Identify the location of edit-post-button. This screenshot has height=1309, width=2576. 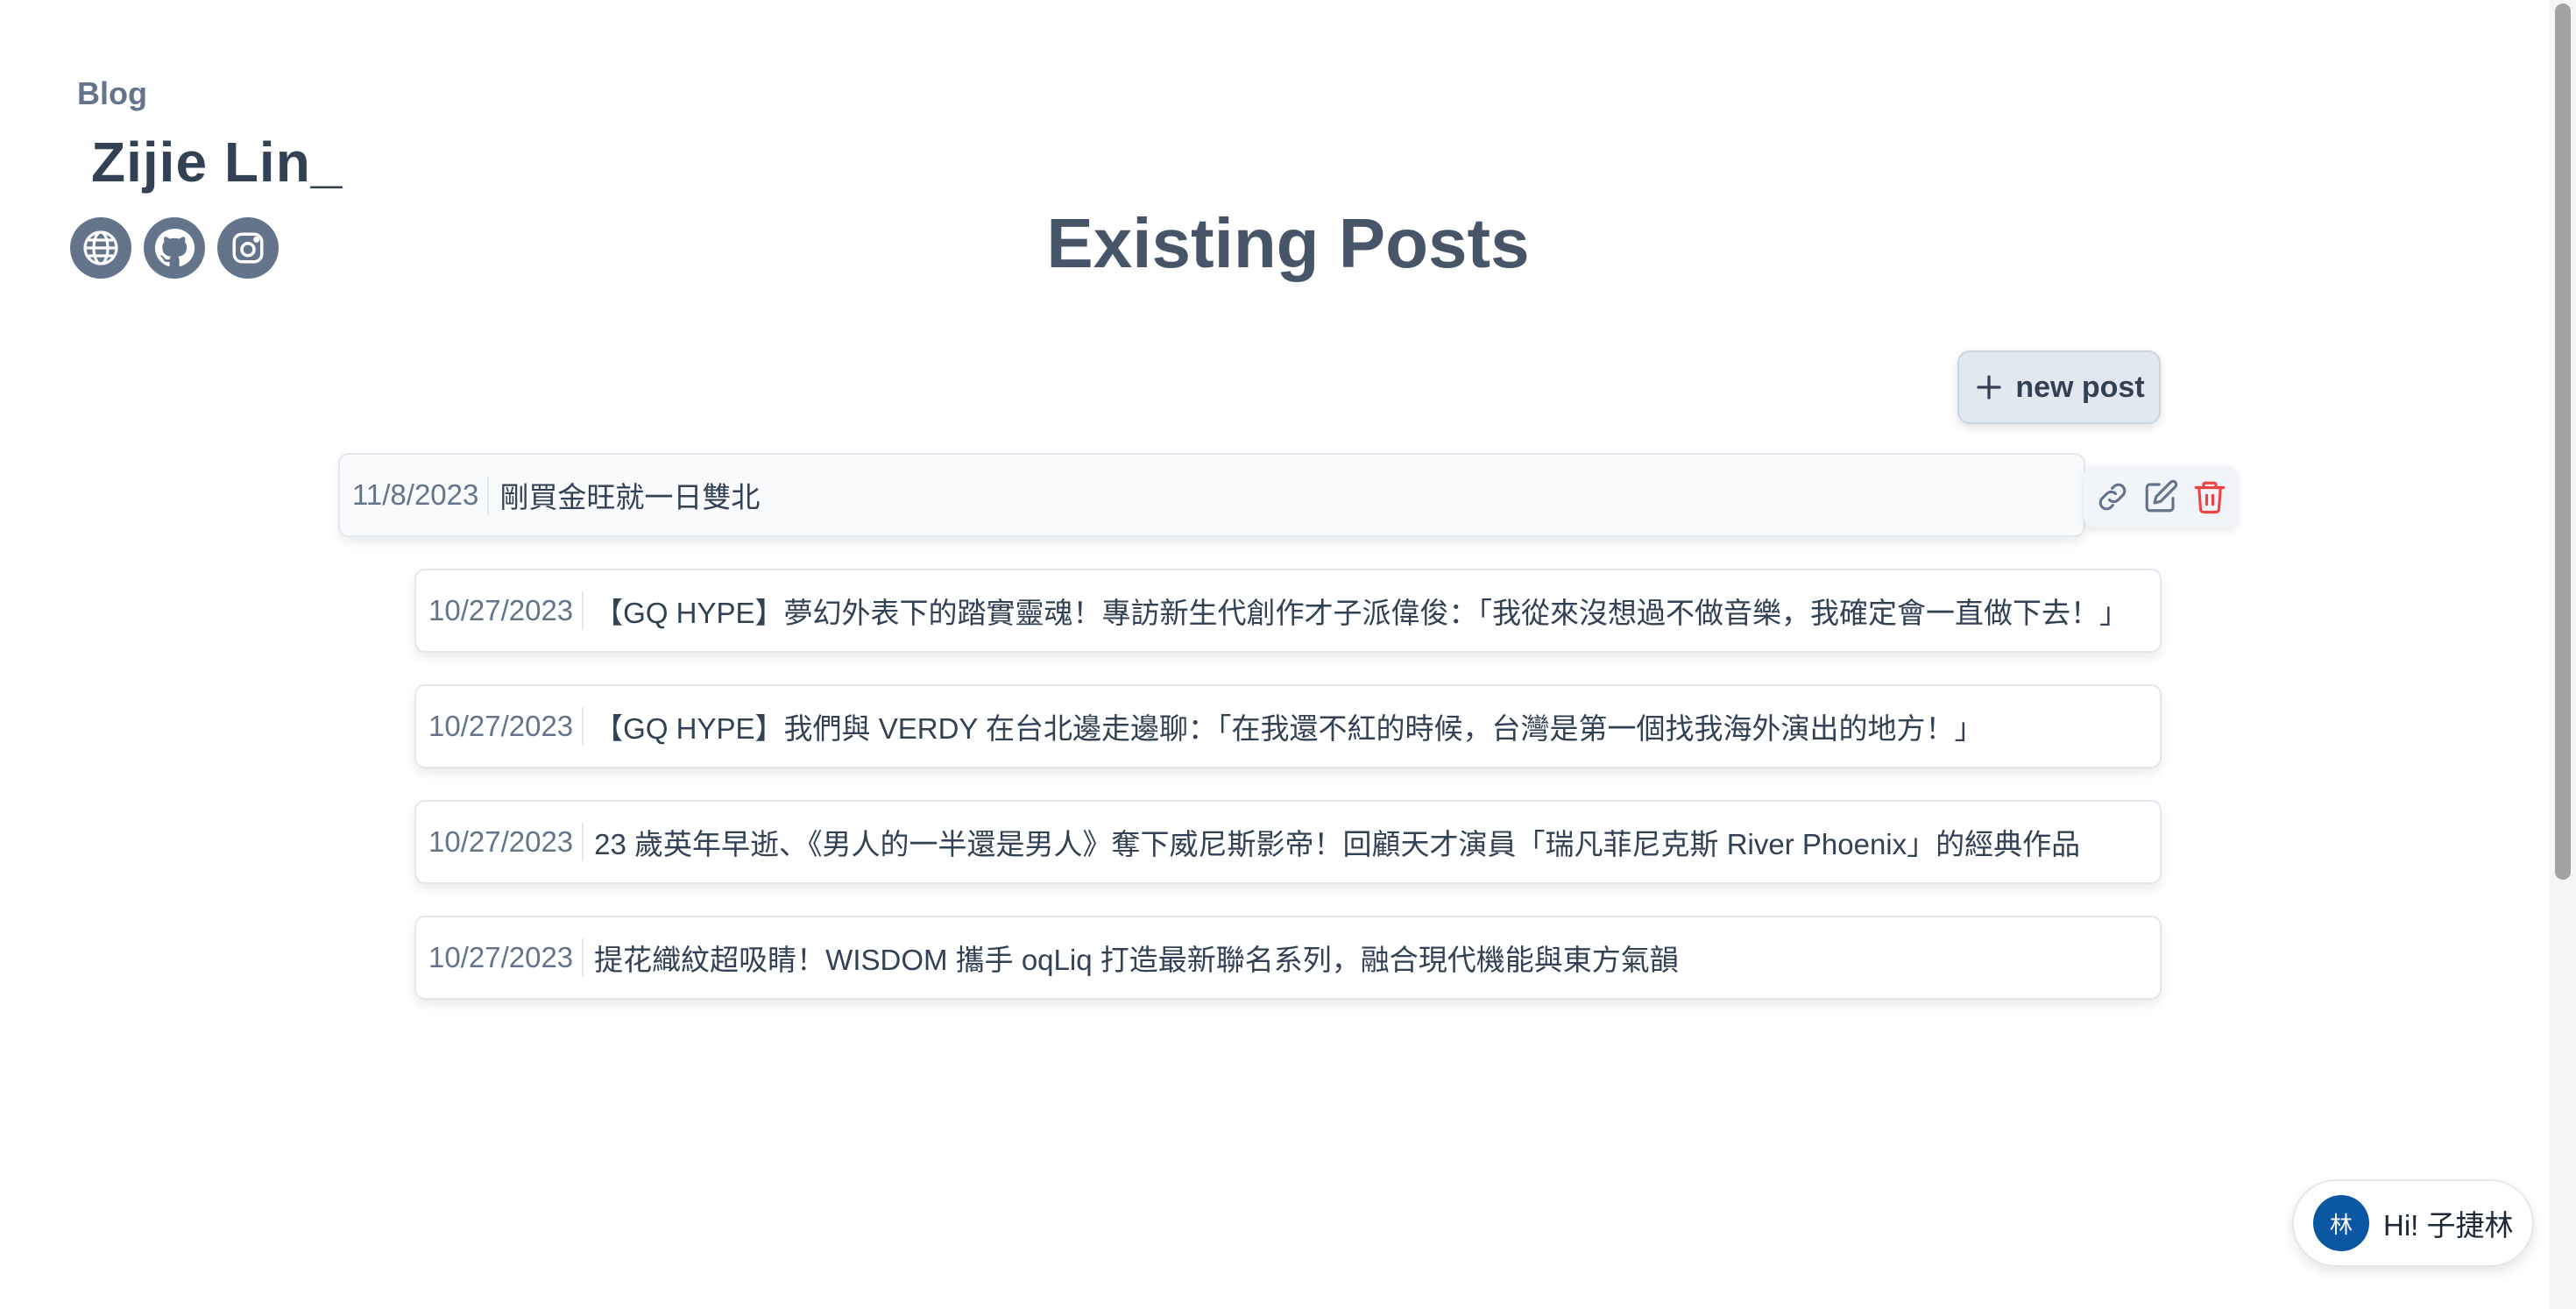
(2161, 497).